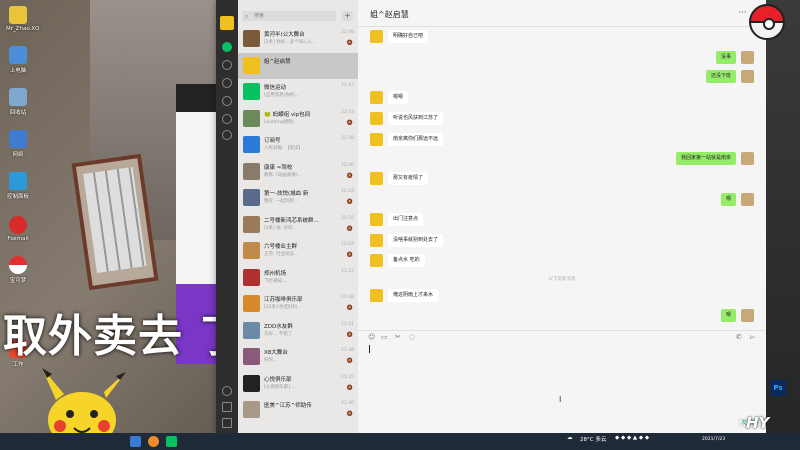 This screenshot has width=800, height=450. Describe the element at coordinates (227, 135) in the screenshot. I see `search-nav-icon` at that location.